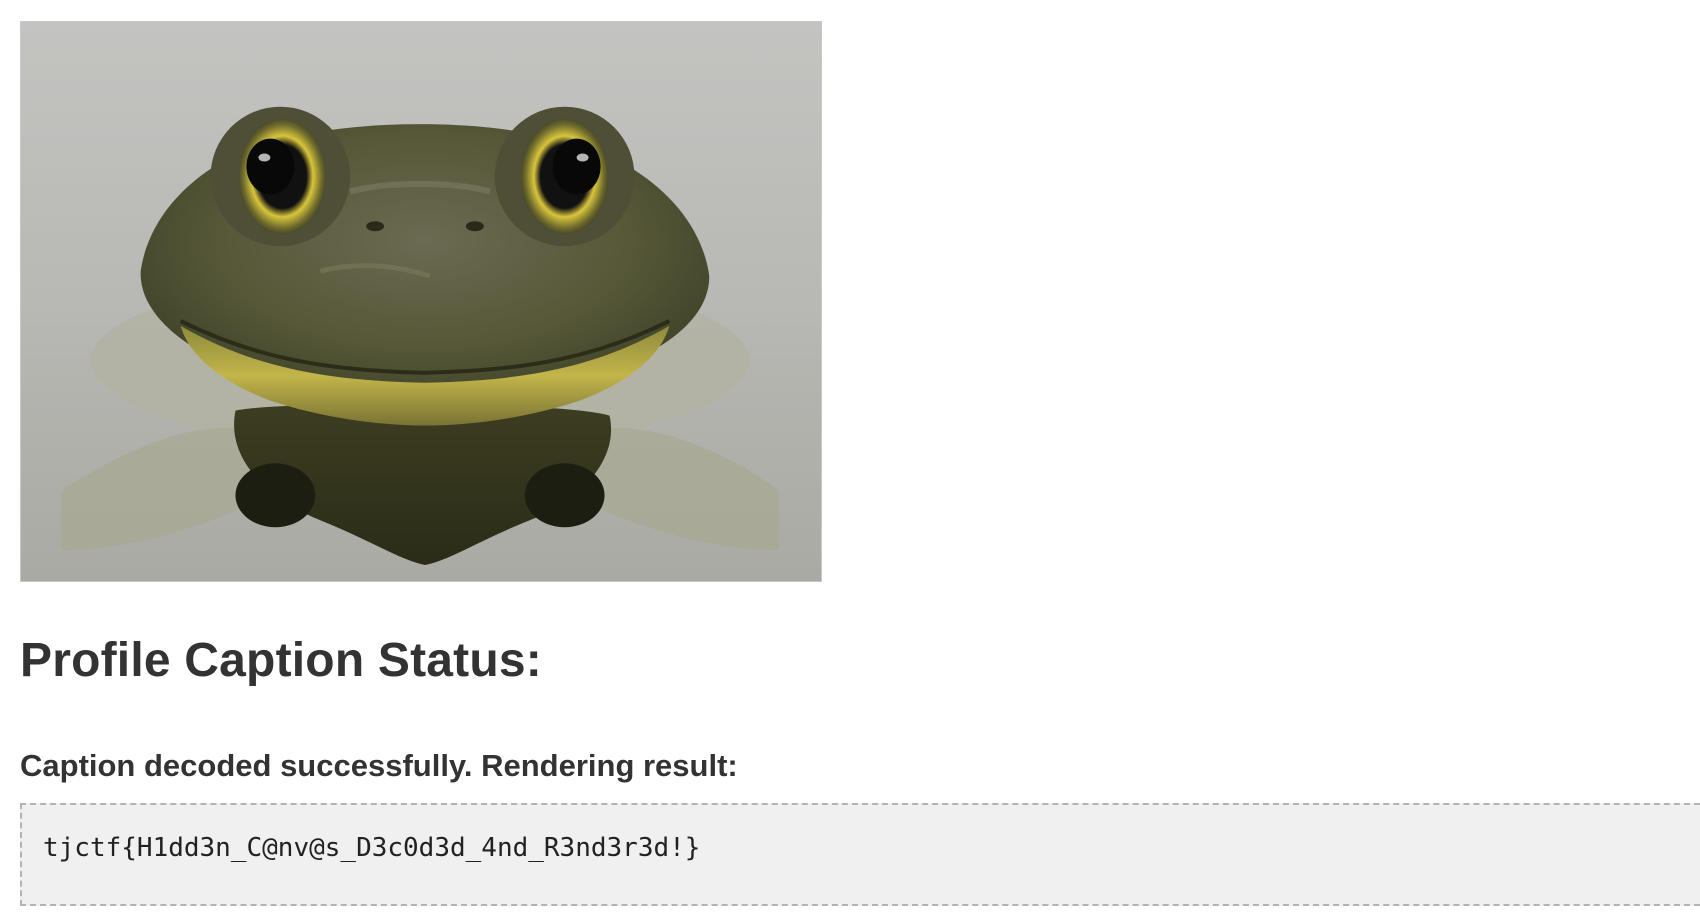 The image size is (1700, 924). Describe the element at coordinates (281, 660) in the screenshot. I see `caption-status-heading: Profile Caption Status:` at that location.